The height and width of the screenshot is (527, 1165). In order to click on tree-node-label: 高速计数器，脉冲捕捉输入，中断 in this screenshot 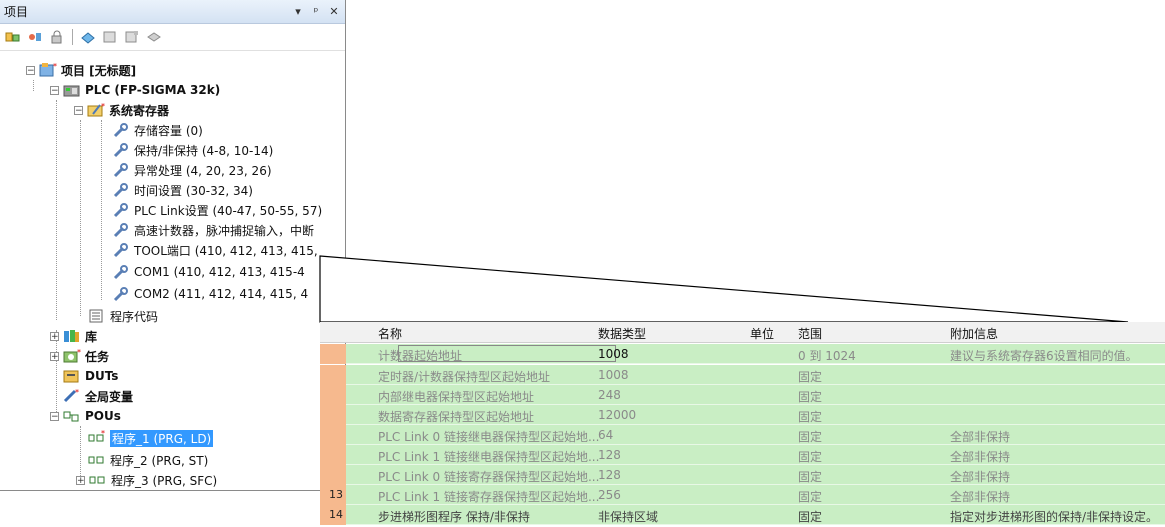, I will do `click(224, 230)`.